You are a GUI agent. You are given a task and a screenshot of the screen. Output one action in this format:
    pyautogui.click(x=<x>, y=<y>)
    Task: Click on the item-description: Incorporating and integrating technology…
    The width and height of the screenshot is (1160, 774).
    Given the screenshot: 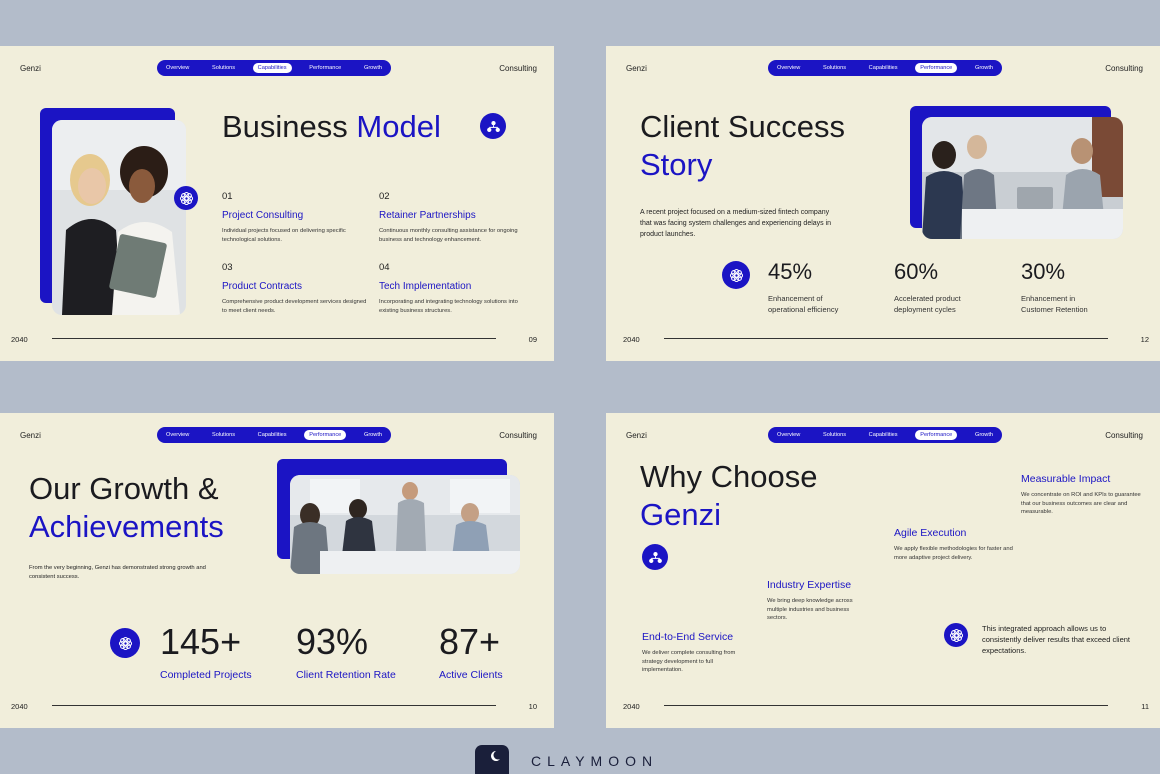 What is the action you would take?
    pyautogui.click(x=448, y=306)
    